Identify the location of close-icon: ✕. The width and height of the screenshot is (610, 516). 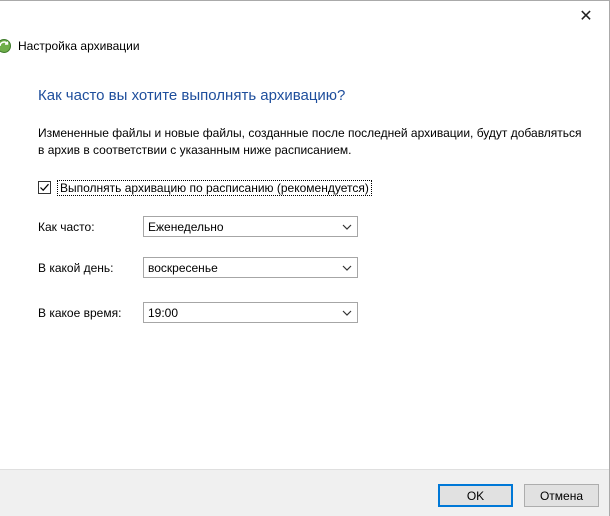
(586, 16).